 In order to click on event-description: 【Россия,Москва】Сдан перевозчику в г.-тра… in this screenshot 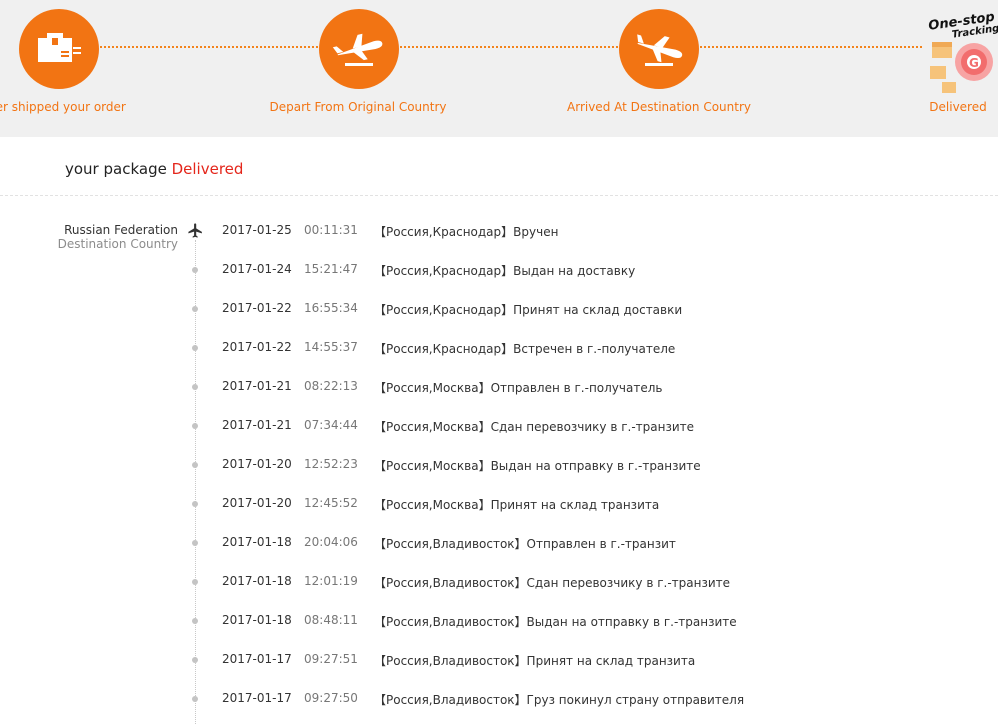, I will do `click(534, 427)`.